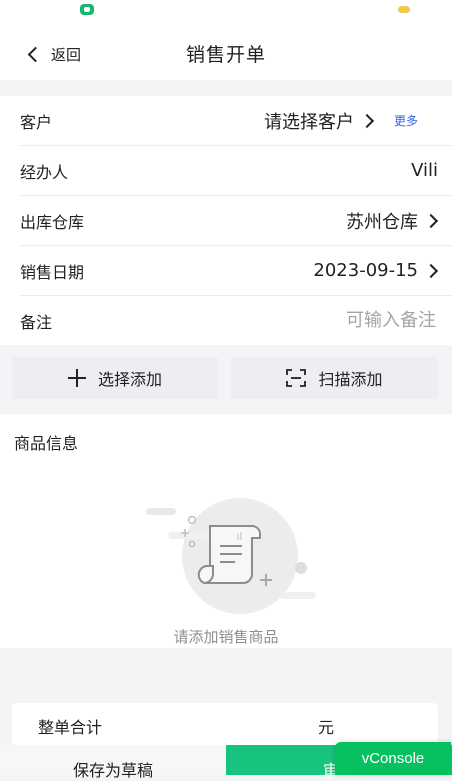  Describe the element at coordinates (350, 379) in the screenshot. I see `scan-add-label: 扫描添加` at that location.